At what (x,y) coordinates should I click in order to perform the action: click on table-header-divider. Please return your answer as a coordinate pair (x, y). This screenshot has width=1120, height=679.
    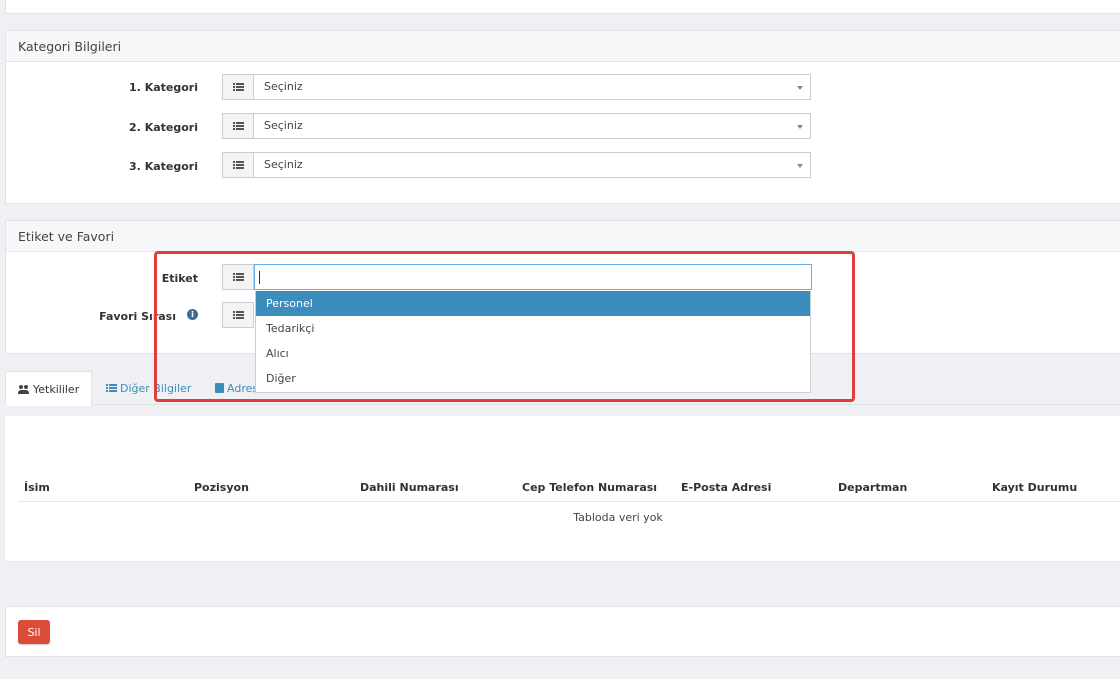
    Looking at the image, I should click on (569, 501).